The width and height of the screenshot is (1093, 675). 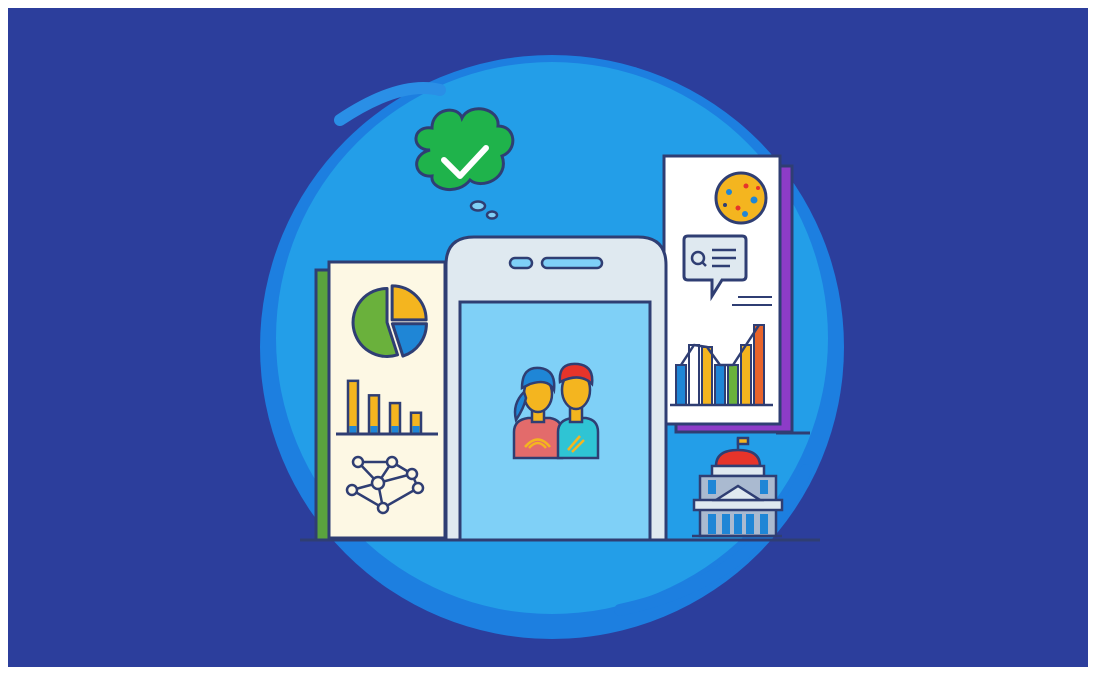 I want to click on right-document, so click(x=728, y=294).